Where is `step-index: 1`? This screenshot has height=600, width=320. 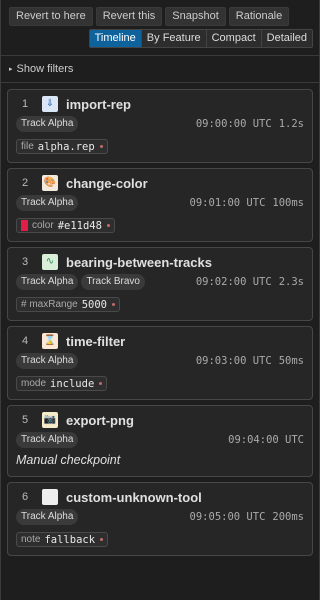
step-index: 1 is located at coordinates (25, 104).